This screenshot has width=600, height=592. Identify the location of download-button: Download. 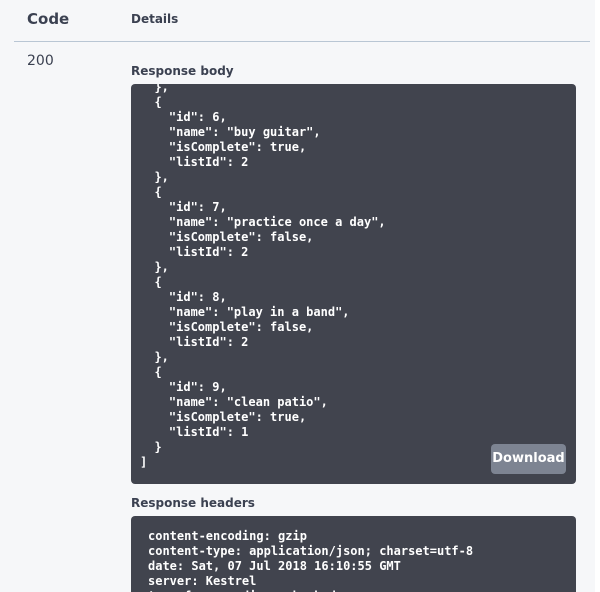
(528, 459).